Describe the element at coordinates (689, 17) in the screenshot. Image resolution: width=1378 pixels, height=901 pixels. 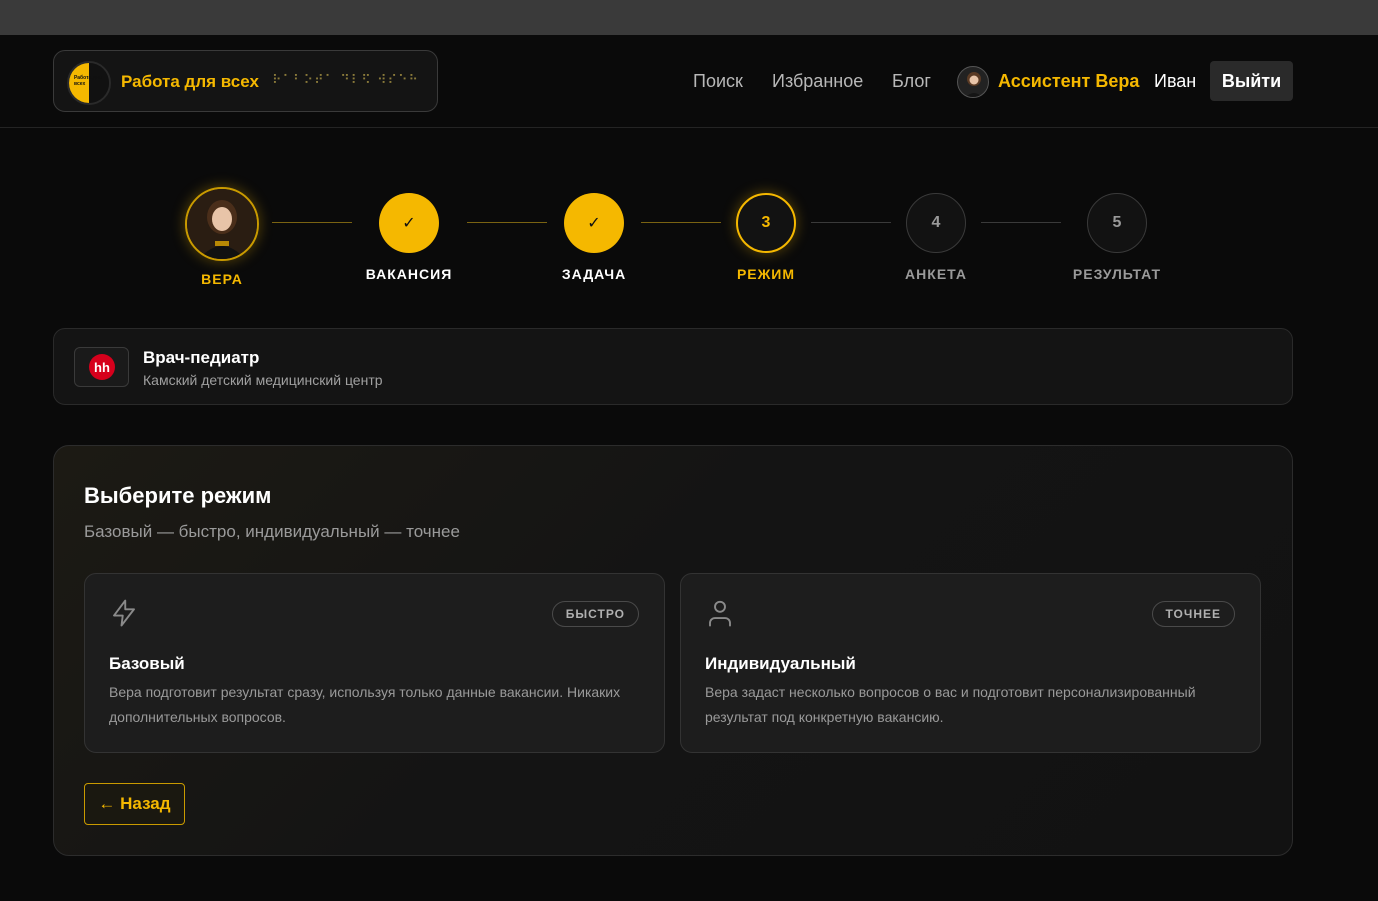
I see `browser-top-strip` at that location.